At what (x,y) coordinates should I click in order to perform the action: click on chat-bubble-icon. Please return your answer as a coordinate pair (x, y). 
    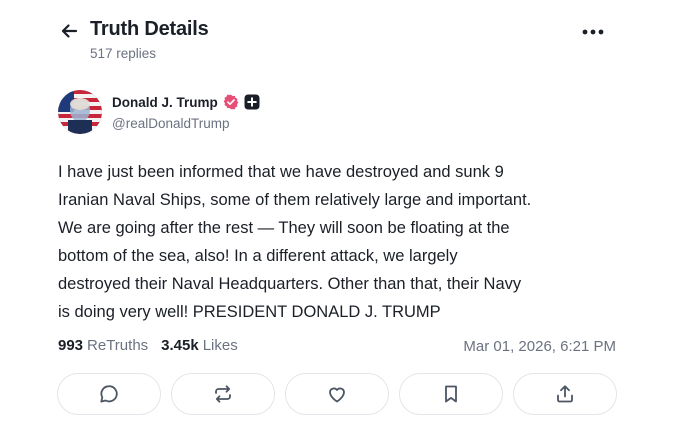
    Looking at the image, I should click on (109, 394).